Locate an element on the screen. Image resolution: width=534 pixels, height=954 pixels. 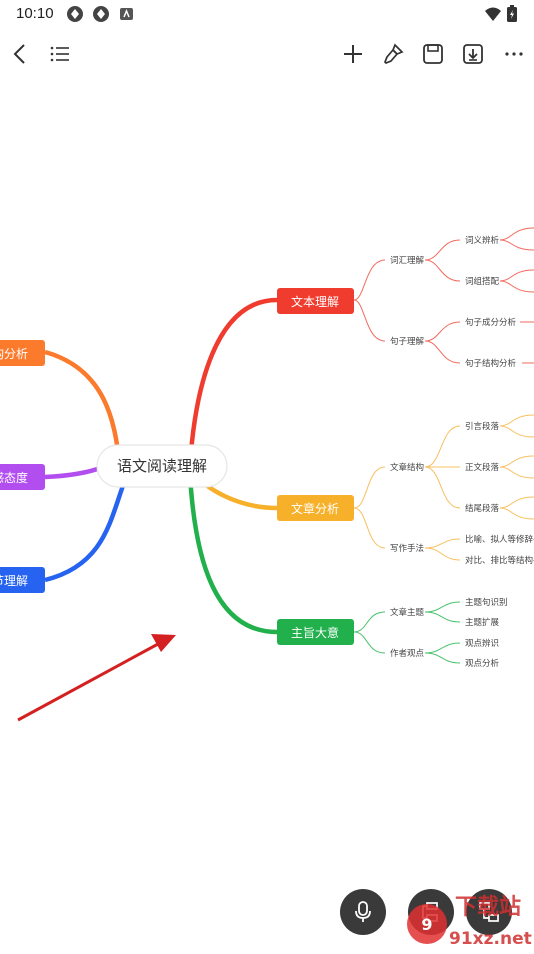
paint-brush-icon is located at coordinates (394, 53).